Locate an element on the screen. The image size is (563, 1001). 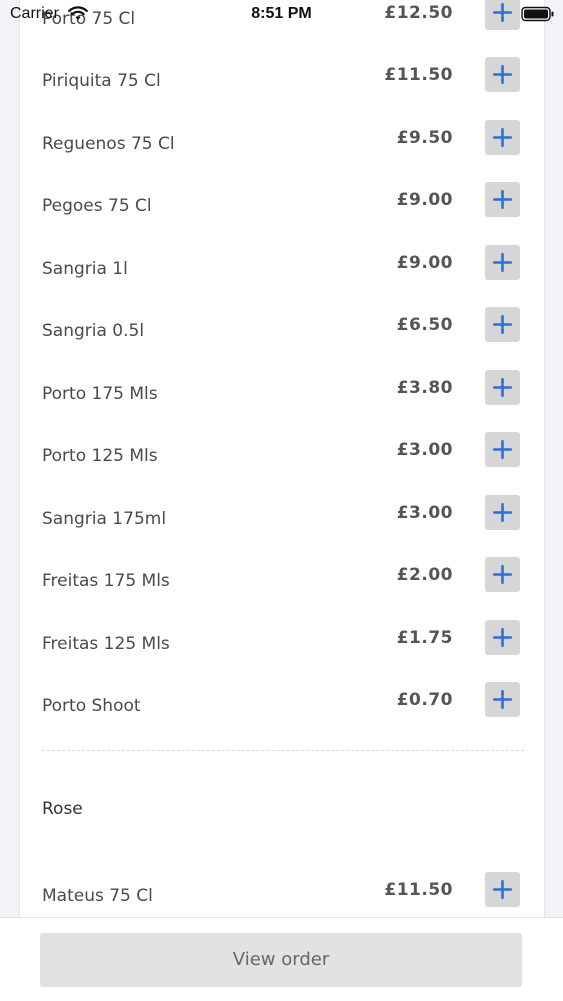
menu-item-name: Sangria 175ml is located at coordinates (104, 519).